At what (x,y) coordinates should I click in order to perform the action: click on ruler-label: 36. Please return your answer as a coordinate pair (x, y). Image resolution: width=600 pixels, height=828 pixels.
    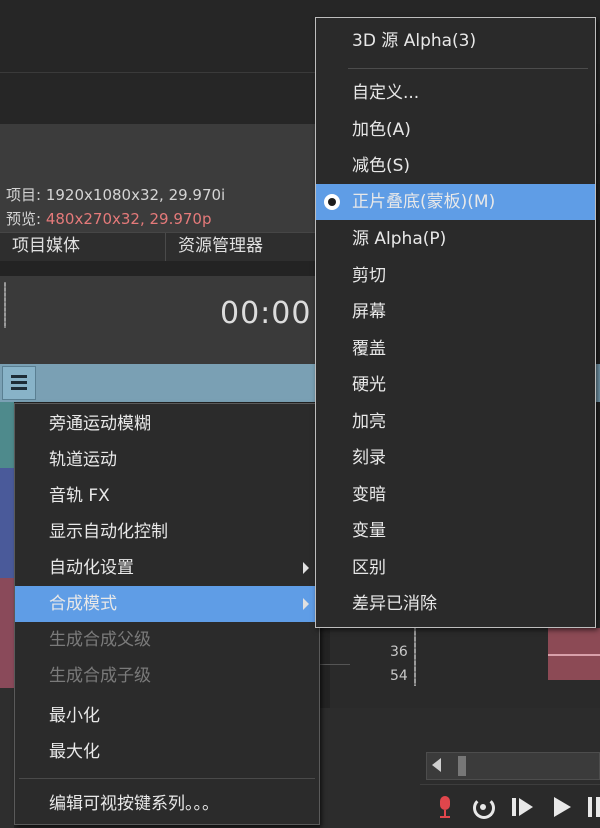
    Looking at the image, I should click on (399, 652).